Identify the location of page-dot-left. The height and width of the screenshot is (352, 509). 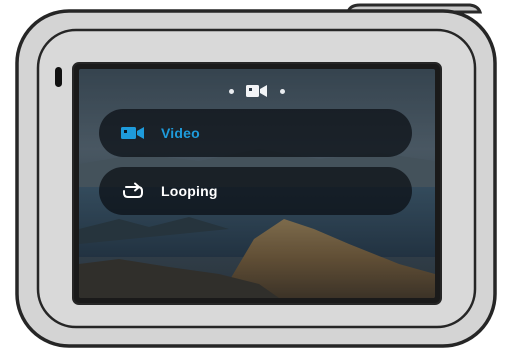
(231, 91).